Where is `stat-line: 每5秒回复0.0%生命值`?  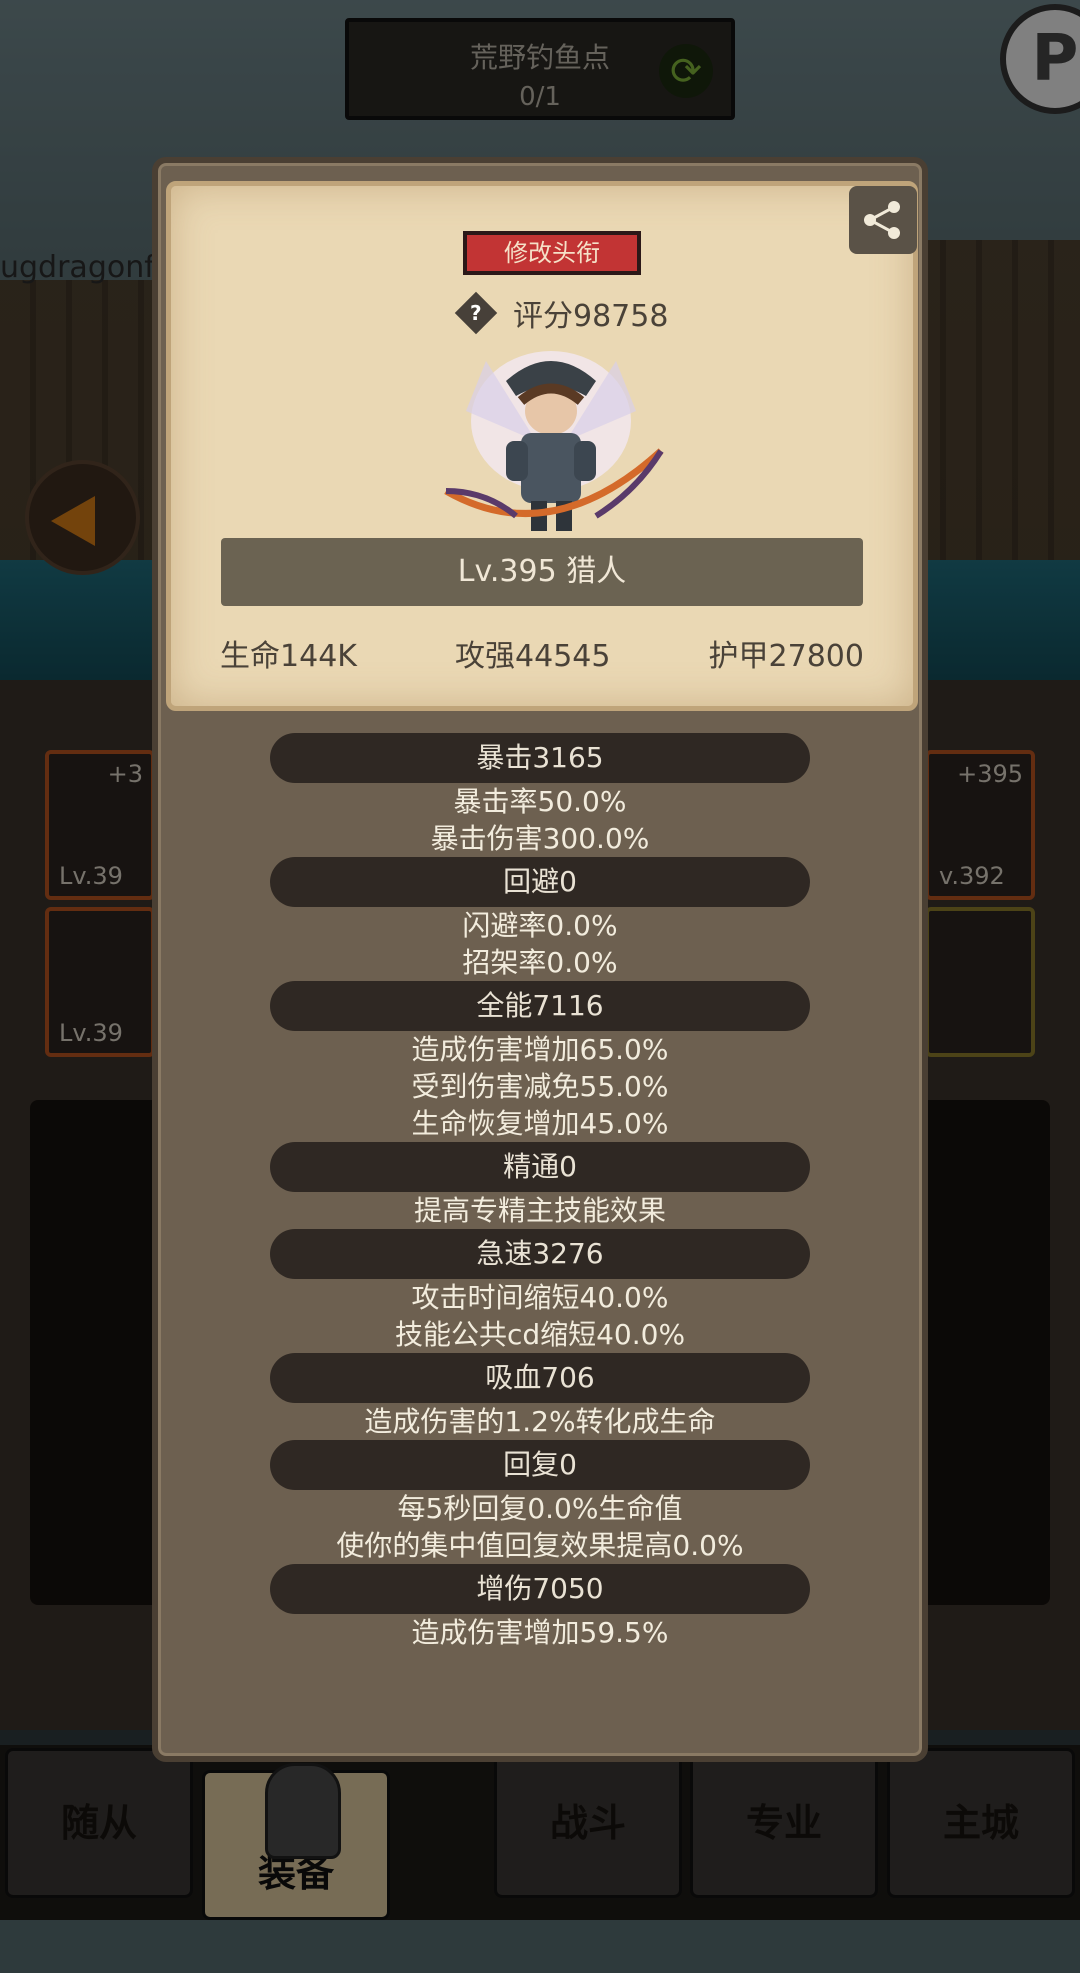 stat-line: 每5秒回复0.0%生命值 is located at coordinates (540, 1508).